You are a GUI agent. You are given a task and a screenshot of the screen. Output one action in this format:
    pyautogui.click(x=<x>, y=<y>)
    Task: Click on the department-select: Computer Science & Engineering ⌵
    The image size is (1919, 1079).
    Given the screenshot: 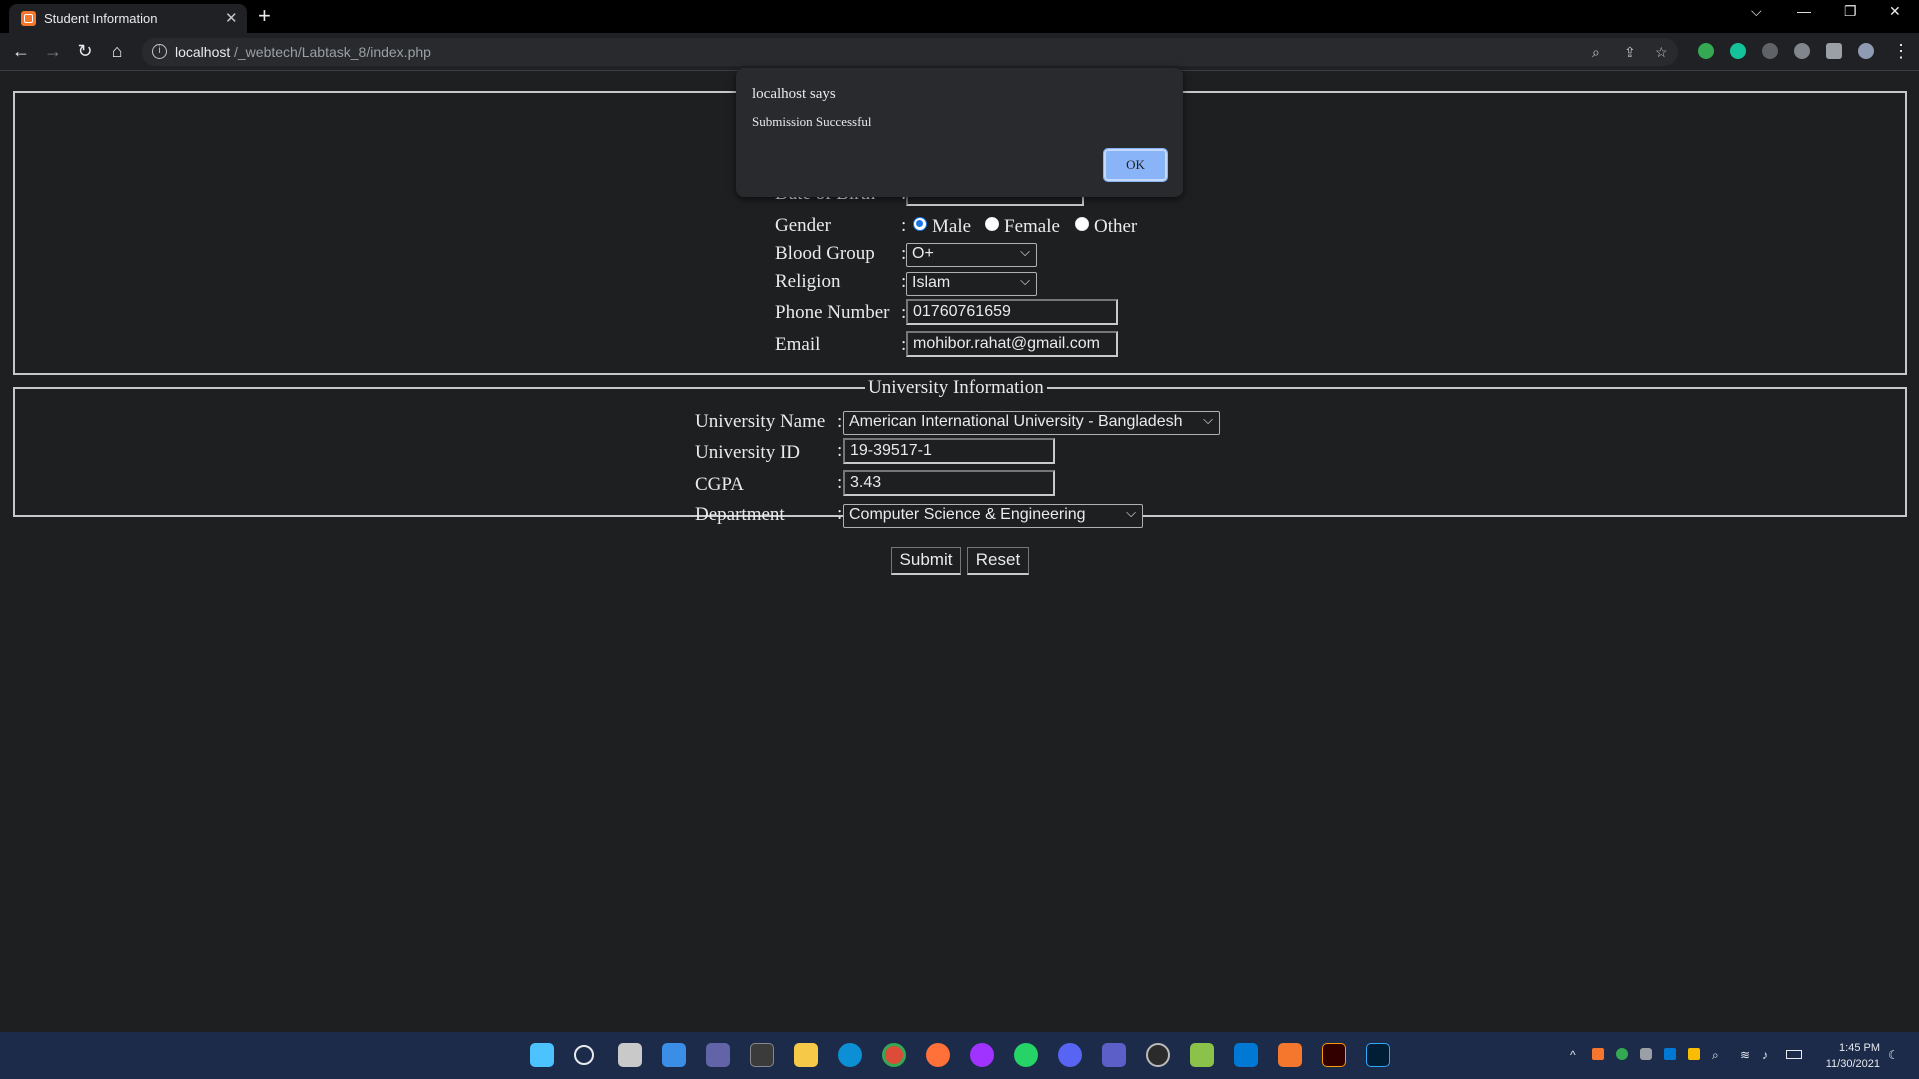 What is the action you would take?
    pyautogui.click(x=993, y=516)
    